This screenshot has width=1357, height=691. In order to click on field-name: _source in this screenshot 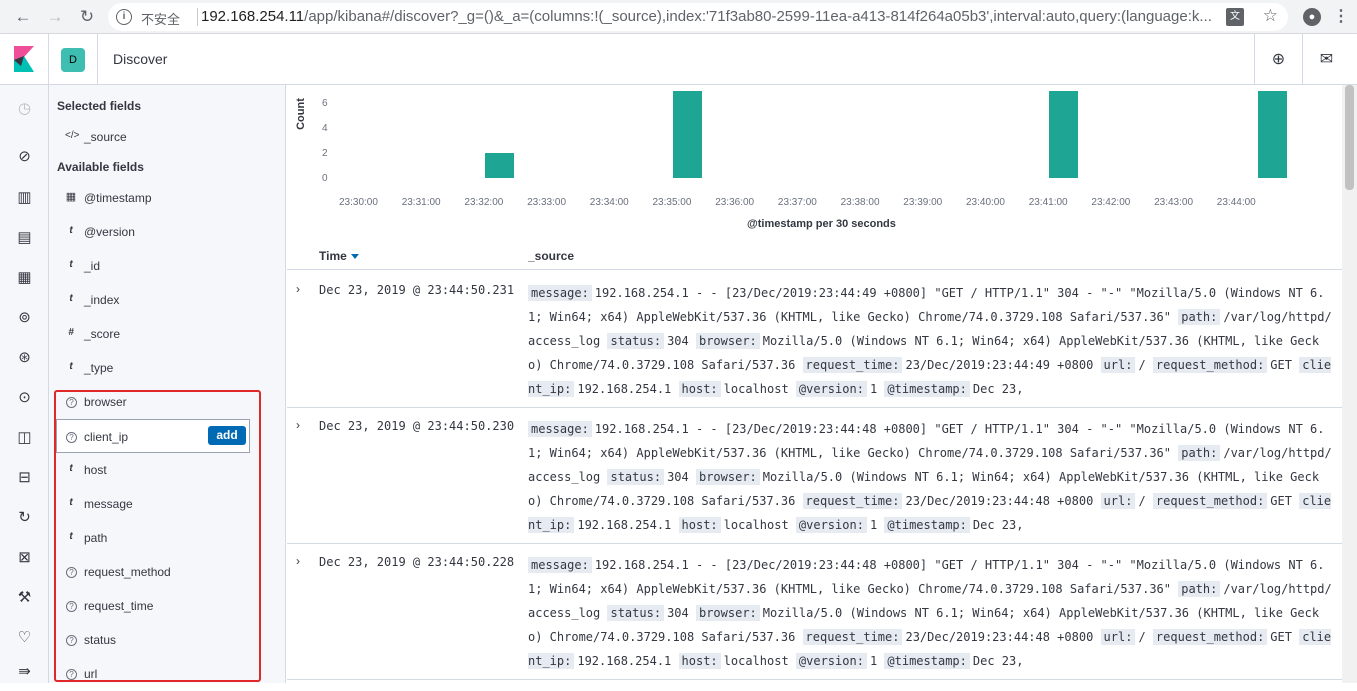, I will do `click(105, 137)`.